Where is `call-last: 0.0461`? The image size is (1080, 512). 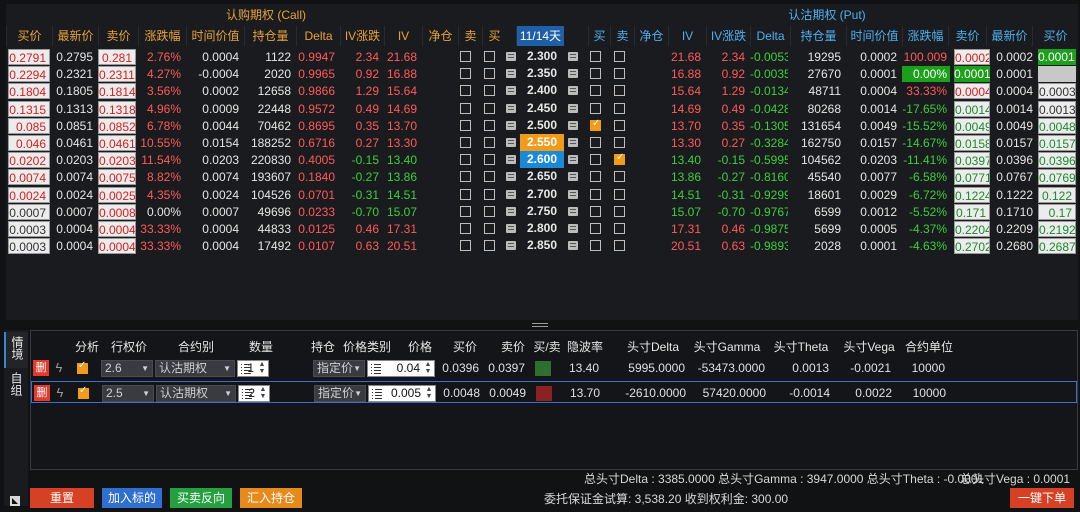 call-last: 0.0461 is located at coordinates (74, 143).